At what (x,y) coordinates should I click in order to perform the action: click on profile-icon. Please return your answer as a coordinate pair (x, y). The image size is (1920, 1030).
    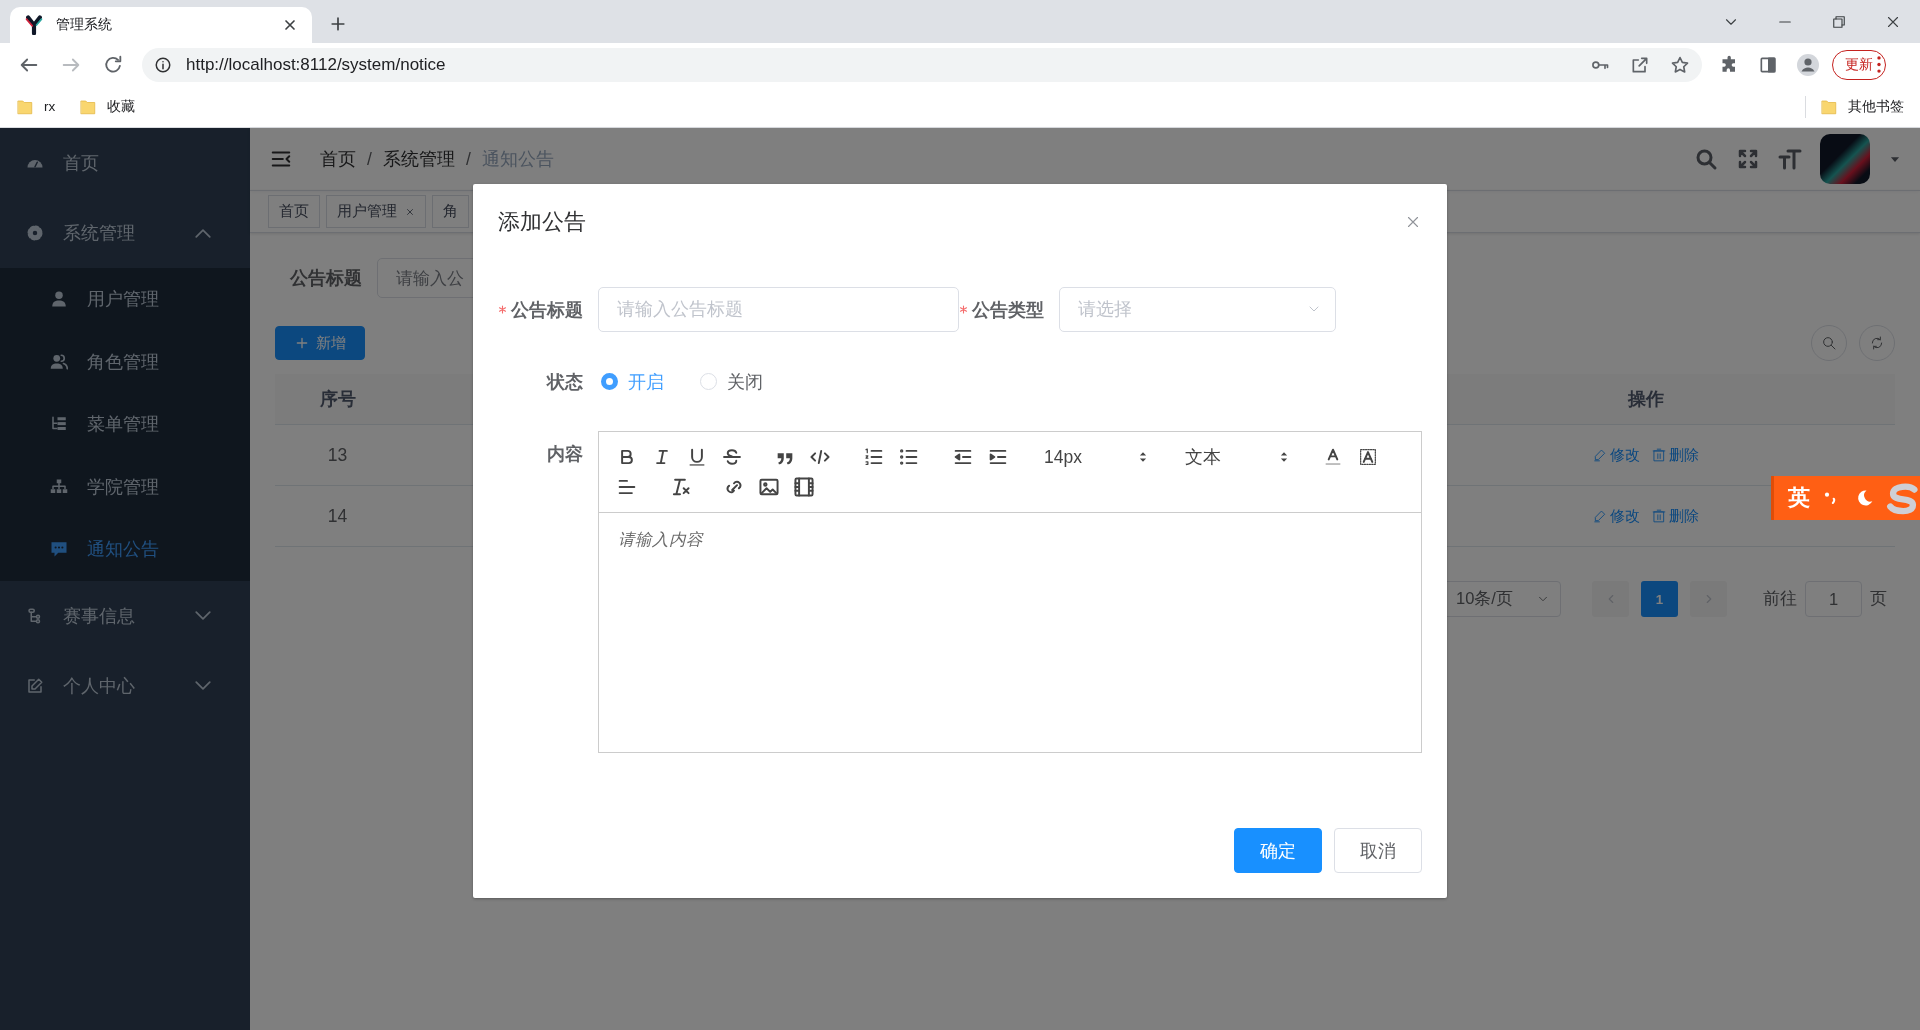
    Looking at the image, I should click on (1808, 64).